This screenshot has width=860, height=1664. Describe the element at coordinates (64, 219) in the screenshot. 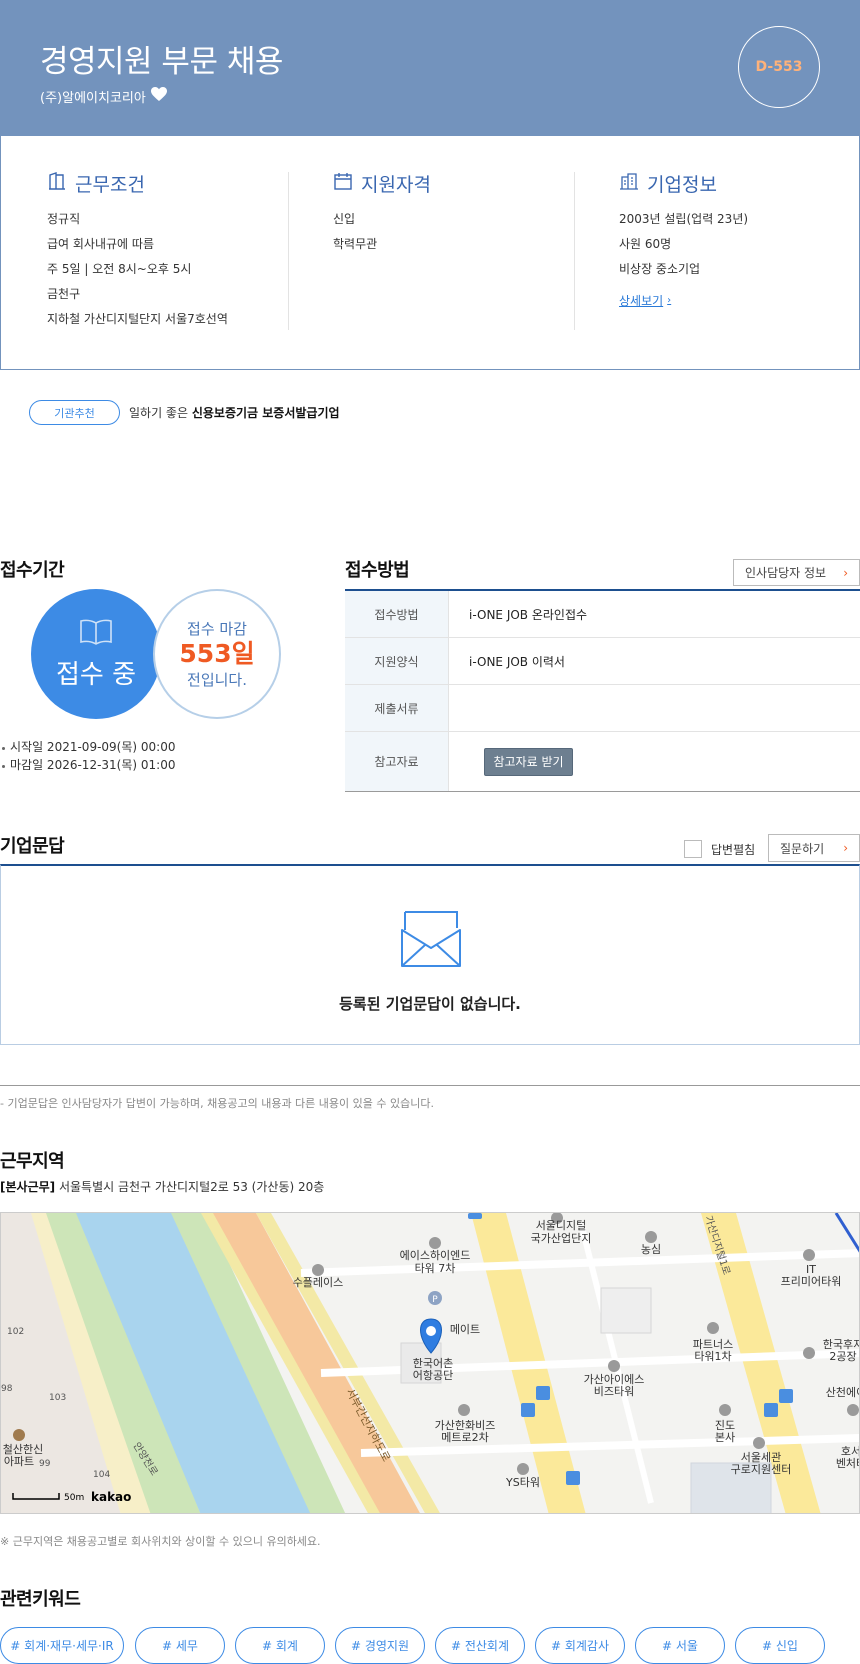

I see `condition-employment-type: 정규직` at that location.